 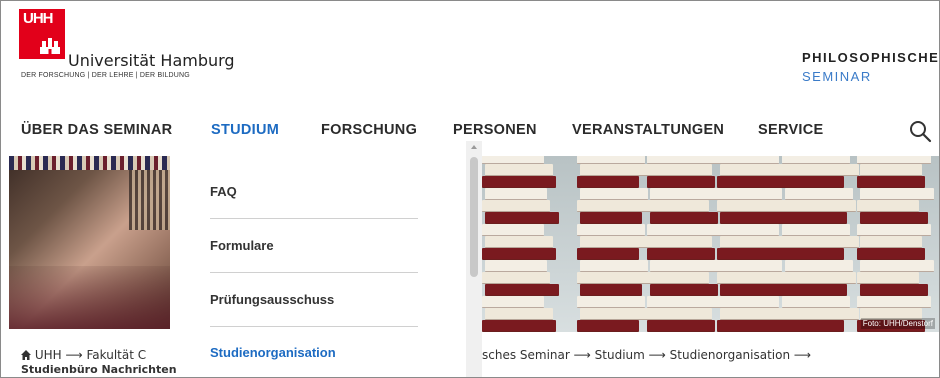 What do you see at coordinates (42, 34) in the screenshot?
I see `uhh-logo: UHH` at bounding box center [42, 34].